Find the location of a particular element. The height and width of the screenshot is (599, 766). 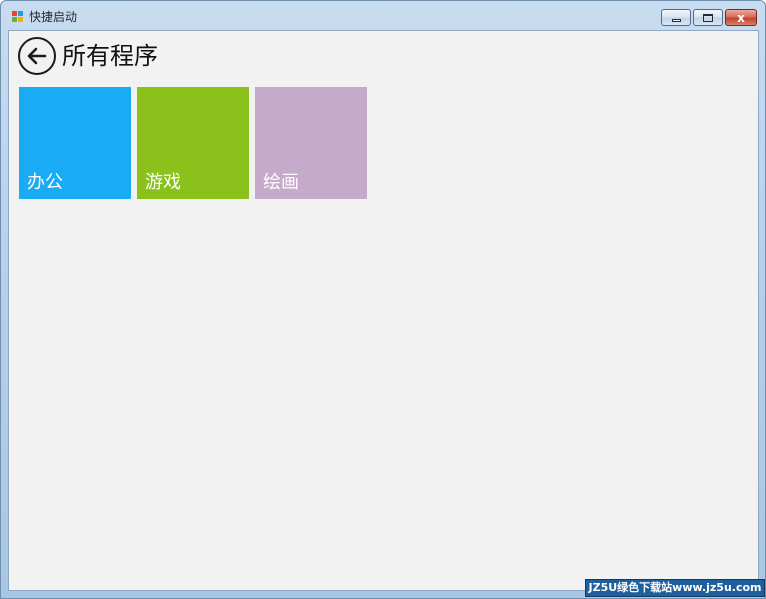

close-button: x is located at coordinates (741, 17).